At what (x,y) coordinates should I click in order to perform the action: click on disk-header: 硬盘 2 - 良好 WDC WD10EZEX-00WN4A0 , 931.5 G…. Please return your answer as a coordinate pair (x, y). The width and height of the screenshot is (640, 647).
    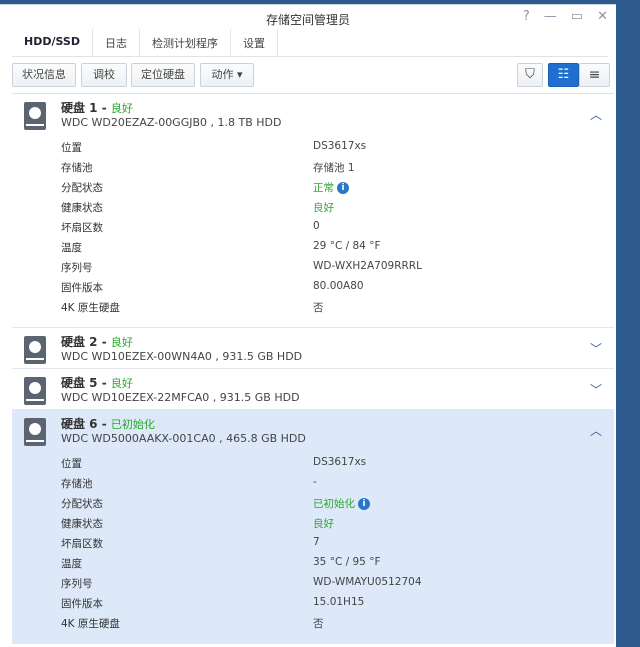
    Looking at the image, I should click on (313, 348).